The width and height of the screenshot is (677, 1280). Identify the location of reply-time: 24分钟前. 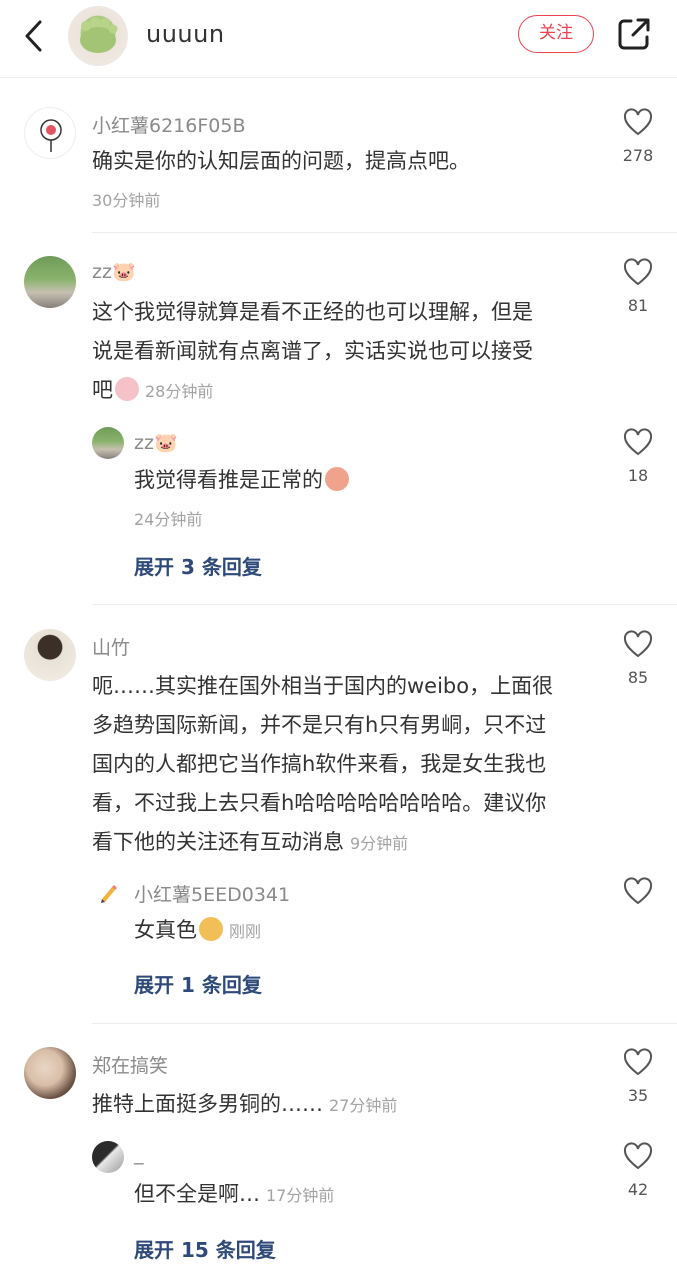
(168, 519).